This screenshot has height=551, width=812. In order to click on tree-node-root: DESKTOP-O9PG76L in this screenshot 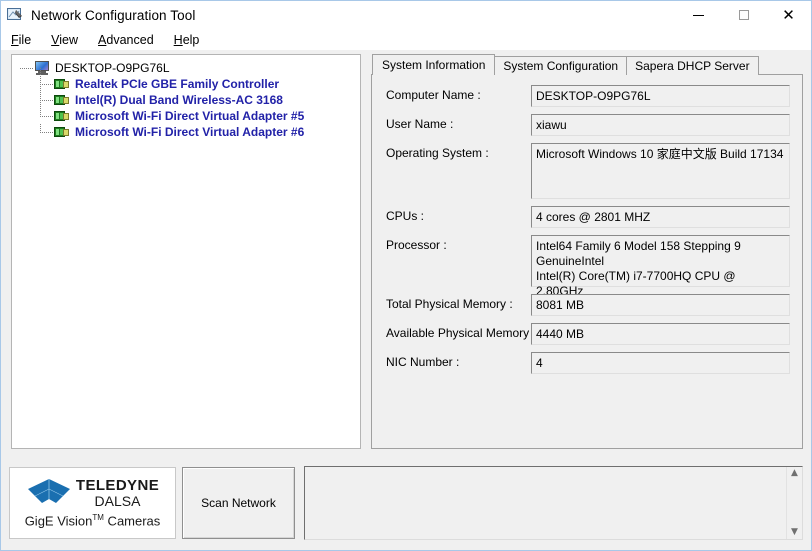, I will do `click(188, 68)`.